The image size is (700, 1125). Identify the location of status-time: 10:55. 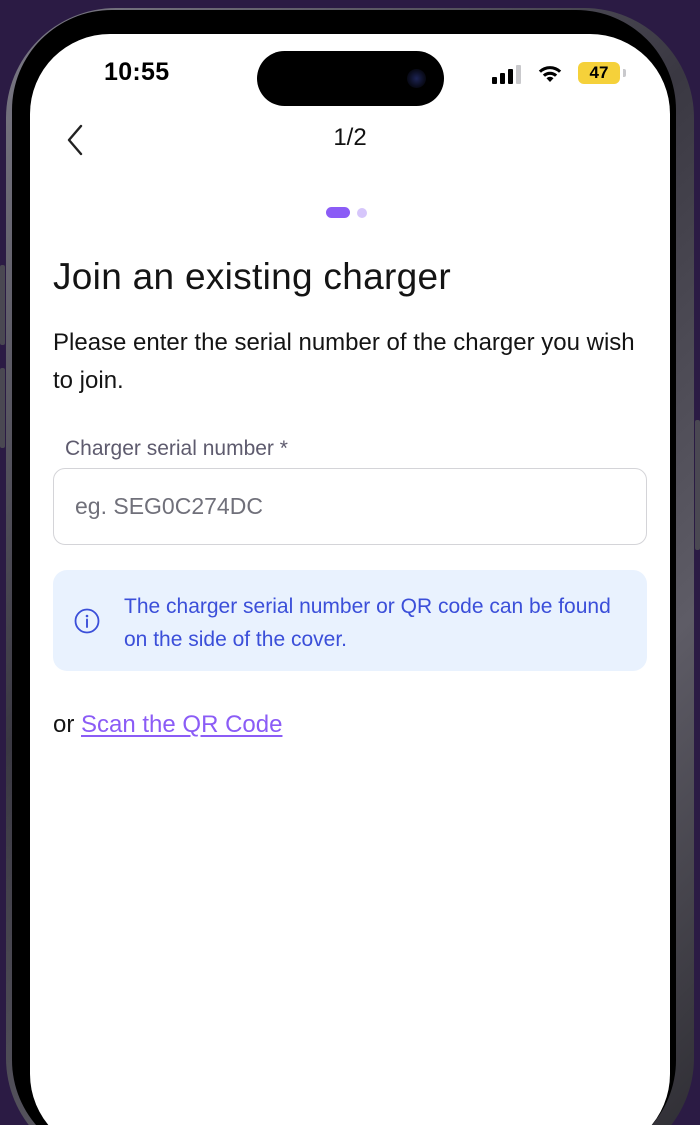
(137, 72).